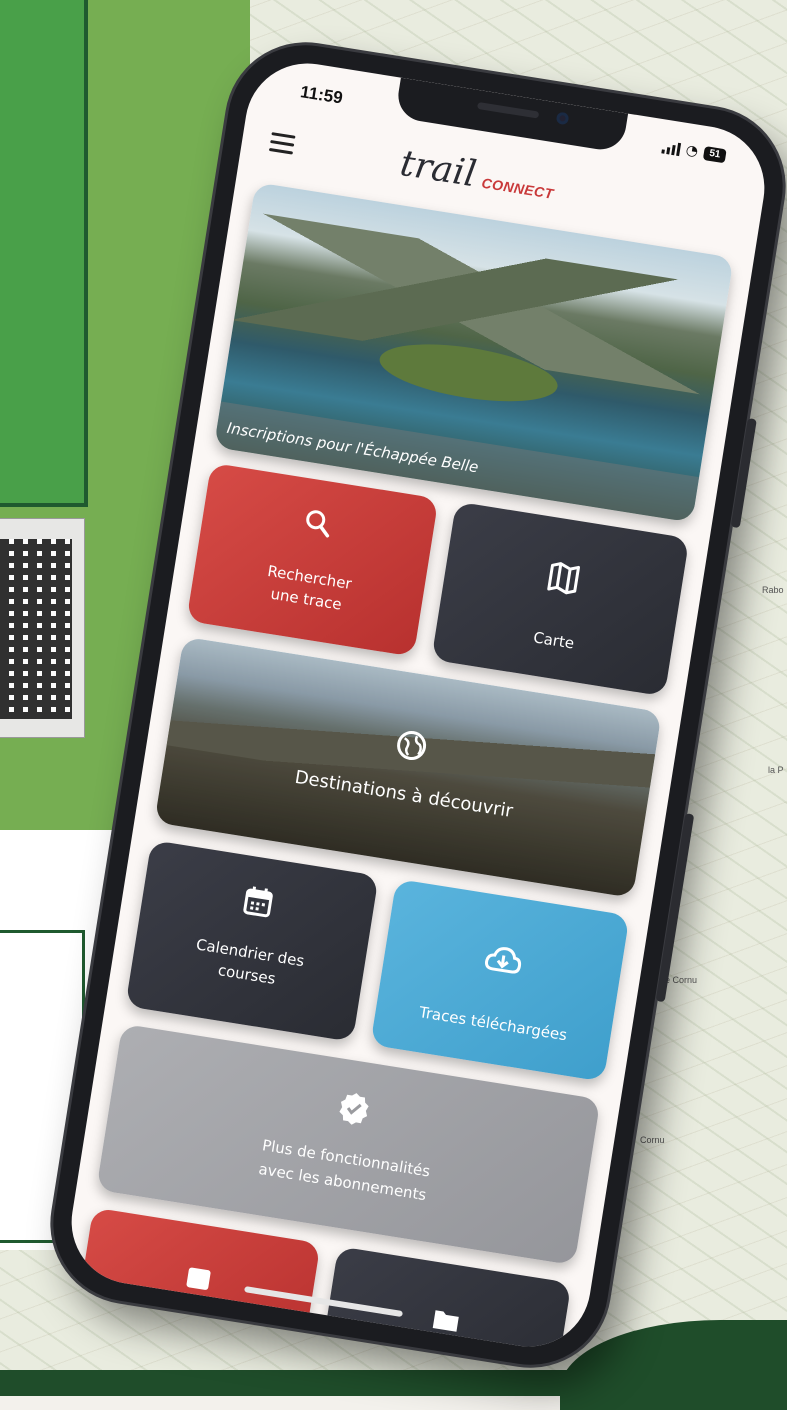 This screenshot has height=1410, width=787. Describe the element at coordinates (36, 629) in the screenshot. I see `qr-code-icon` at that location.